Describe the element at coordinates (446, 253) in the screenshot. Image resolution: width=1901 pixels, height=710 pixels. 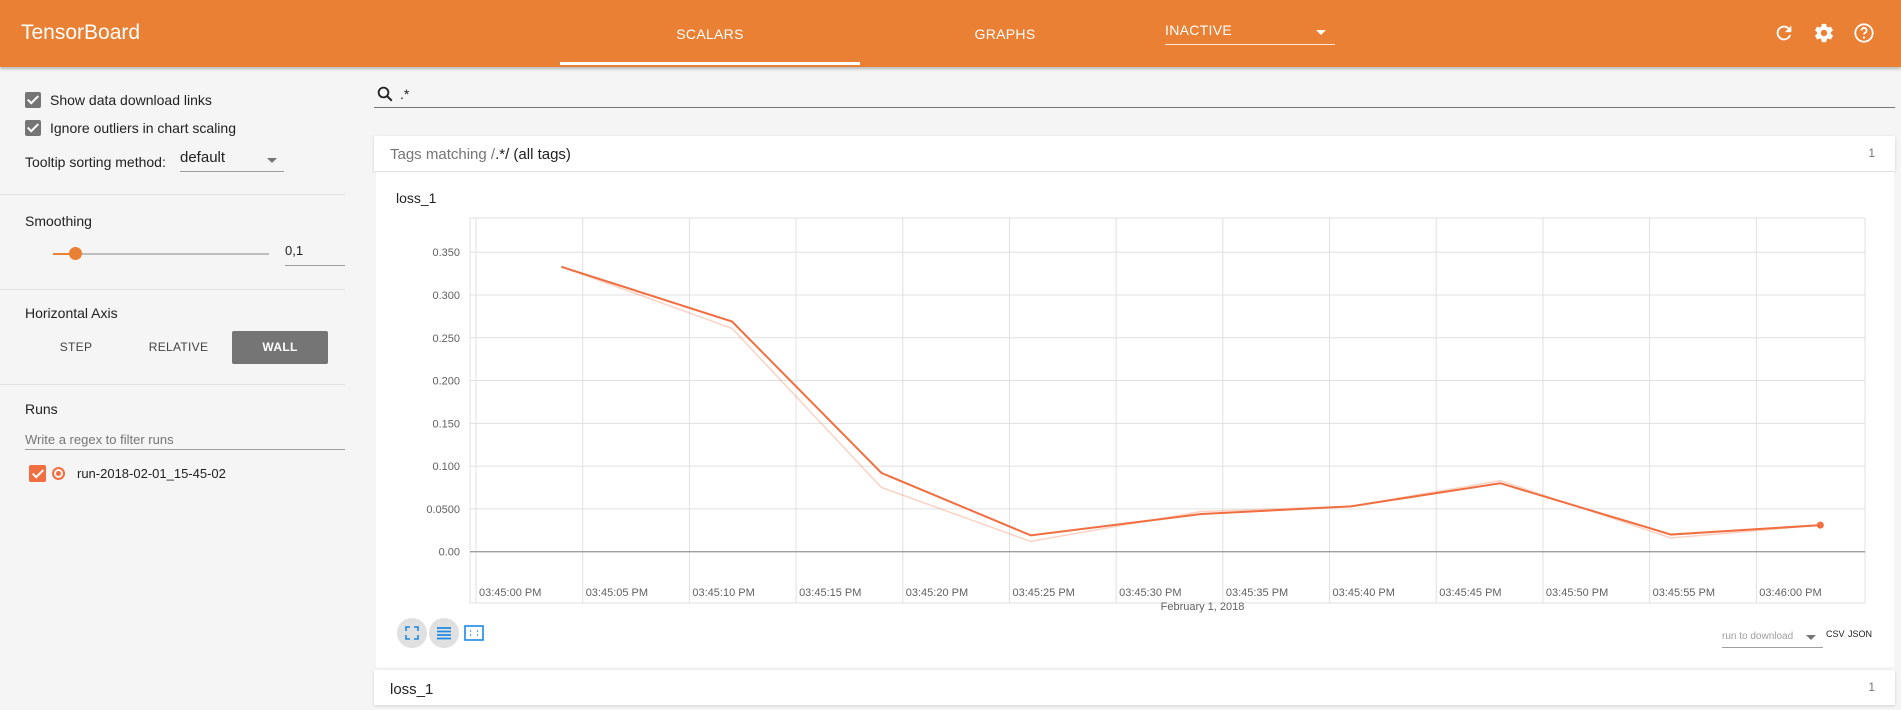
I see `y-tick-label: 0.350` at that location.